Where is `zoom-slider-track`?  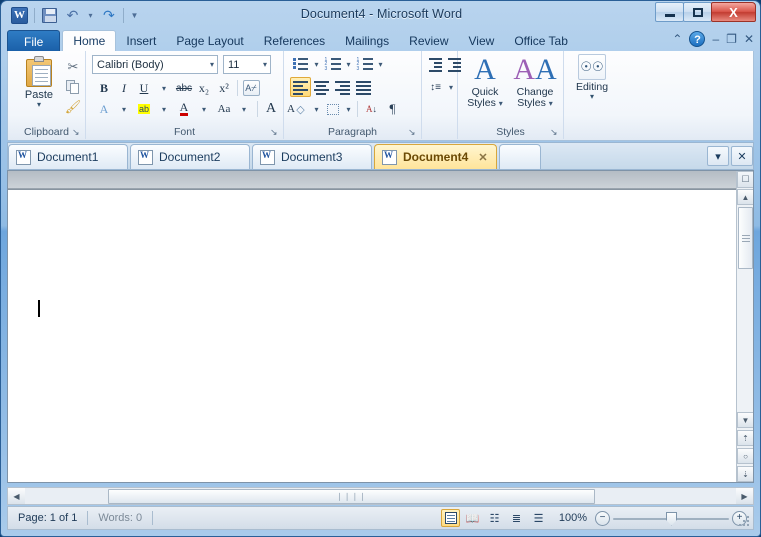 zoom-slider-track is located at coordinates (671, 518).